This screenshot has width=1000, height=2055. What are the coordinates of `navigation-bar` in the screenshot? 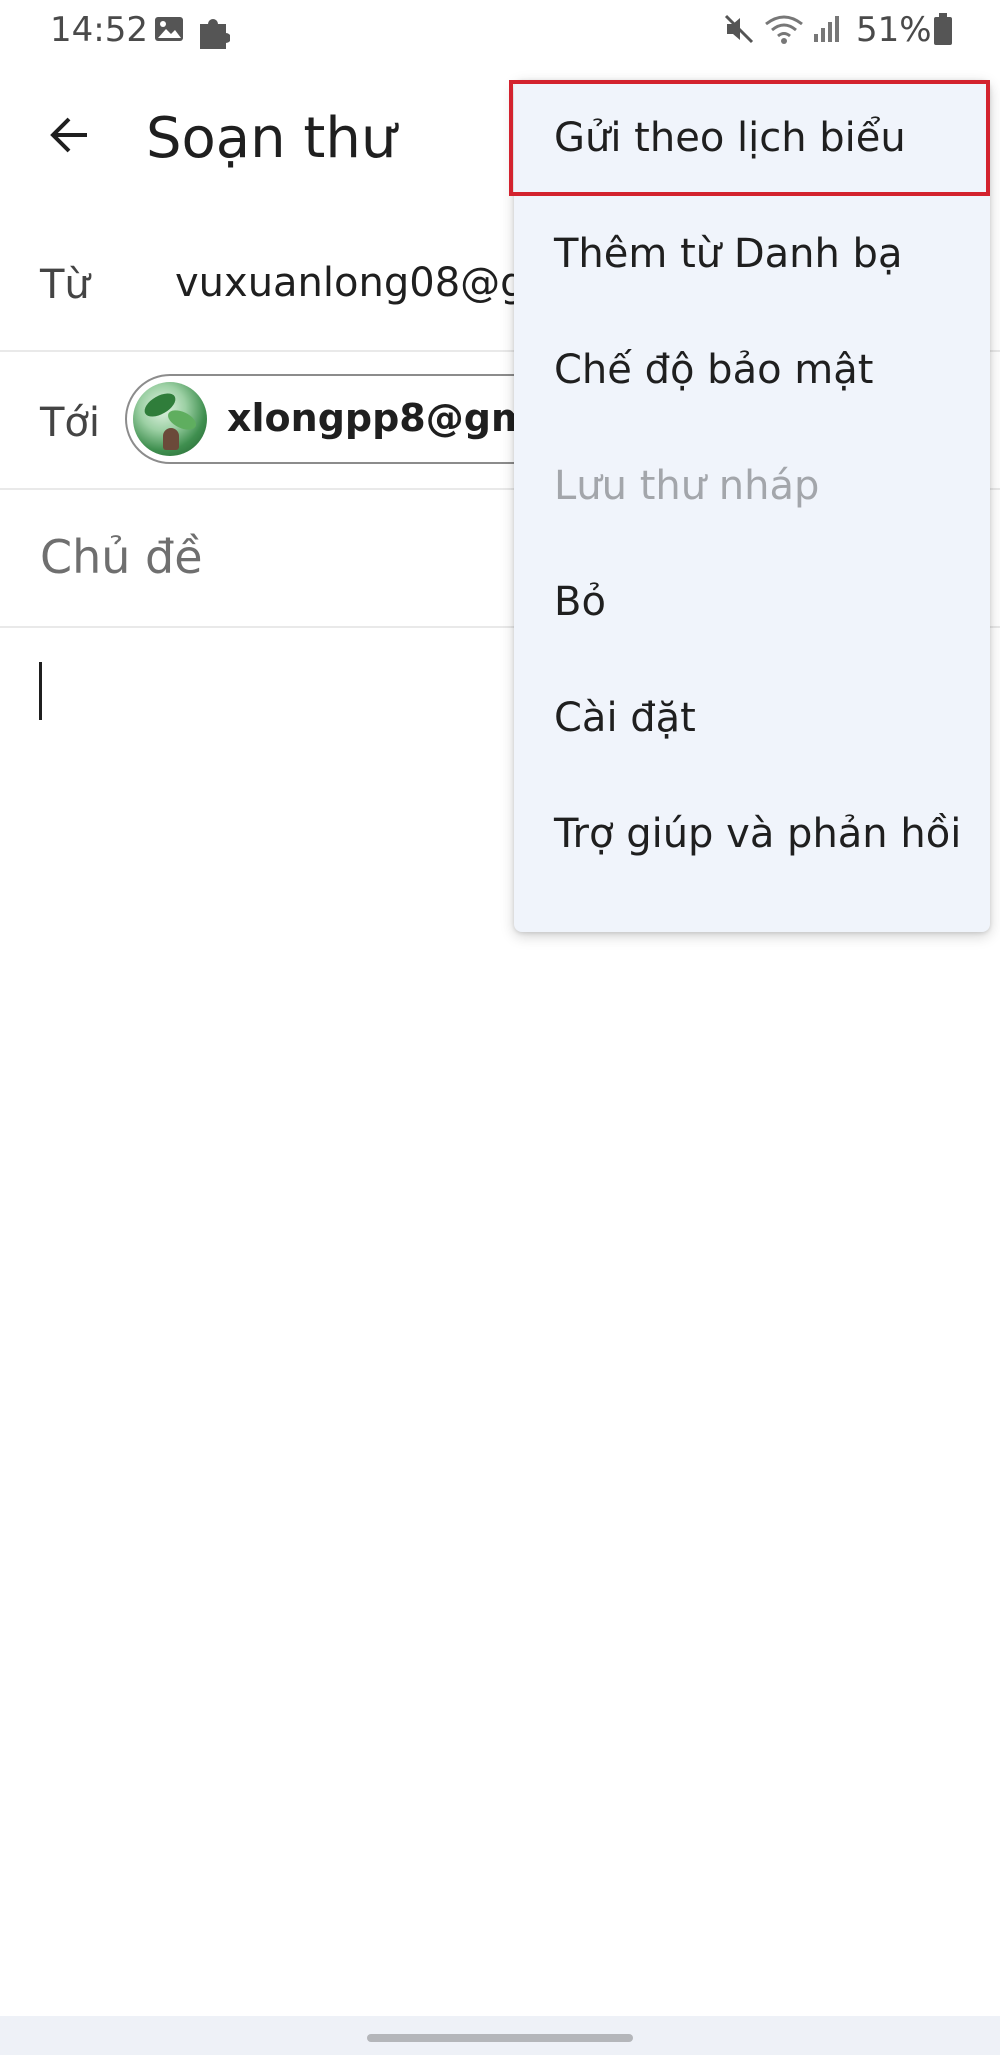 It's located at (500, 2035).